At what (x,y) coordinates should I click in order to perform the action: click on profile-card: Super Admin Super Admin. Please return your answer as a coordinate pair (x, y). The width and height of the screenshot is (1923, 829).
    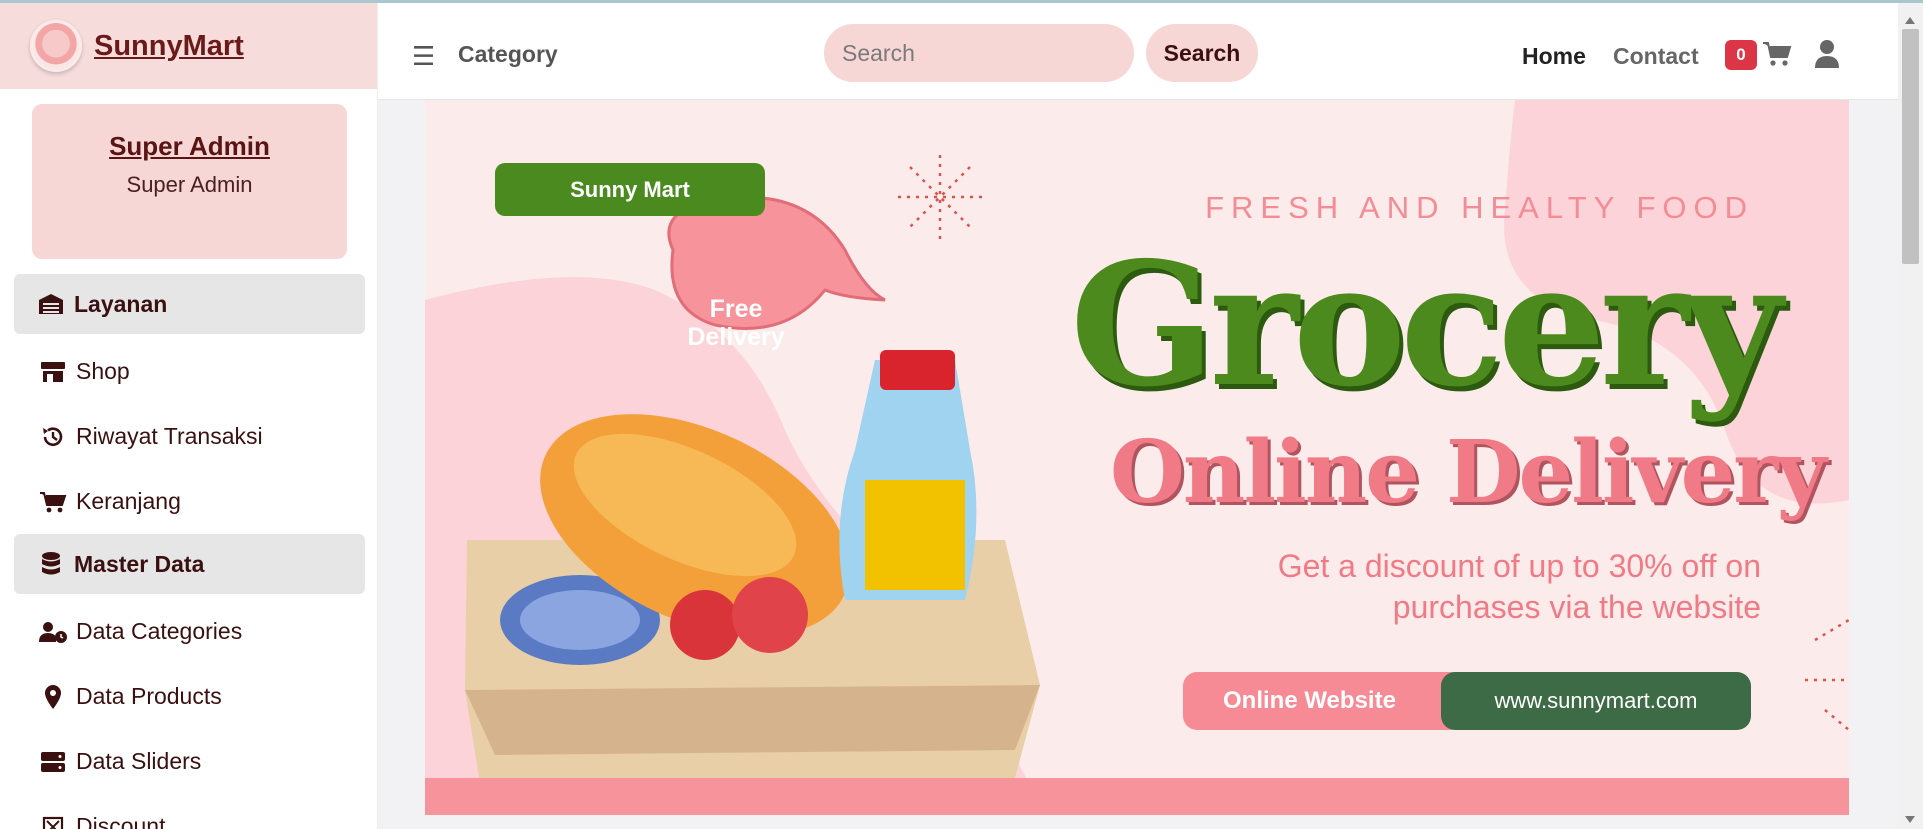
    Looking at the image, I should click on (189, 181).